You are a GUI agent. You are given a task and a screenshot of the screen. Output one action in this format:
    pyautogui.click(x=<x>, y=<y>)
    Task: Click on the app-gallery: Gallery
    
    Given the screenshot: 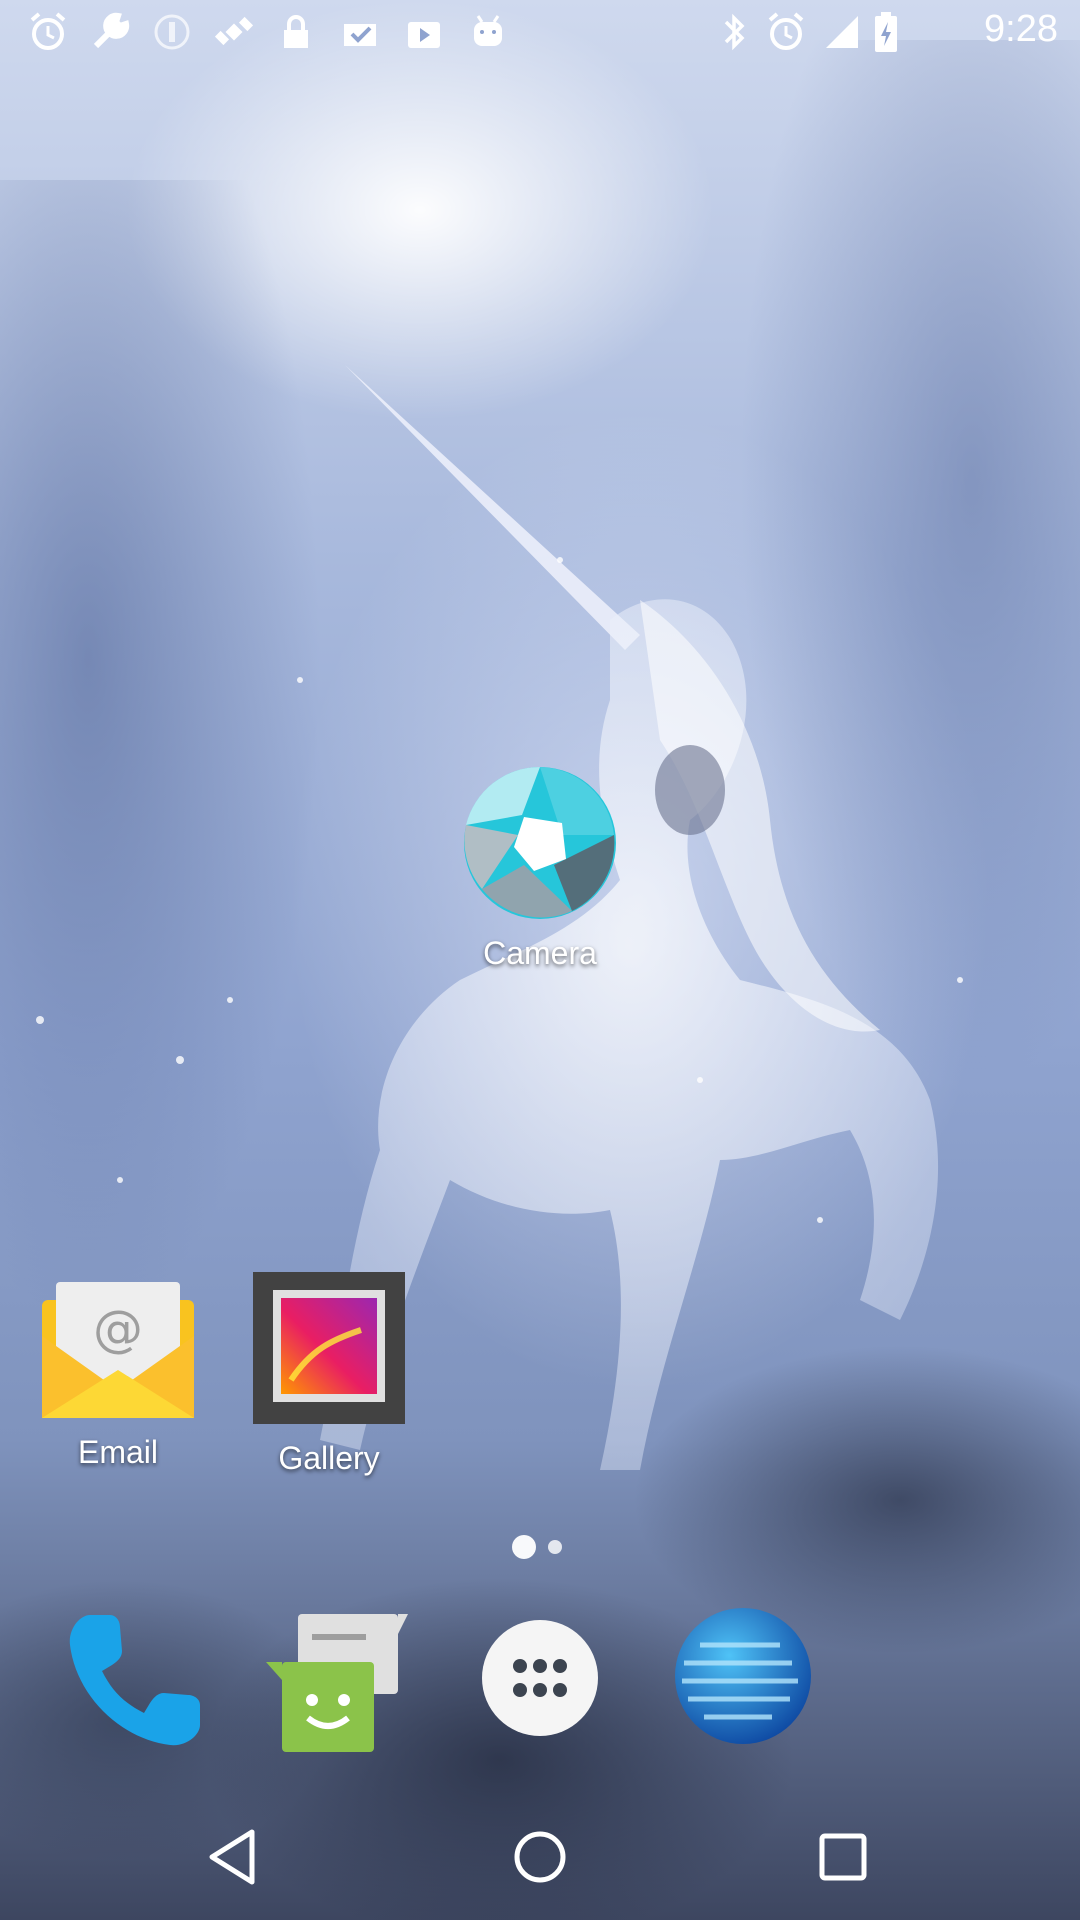 What is the action you would take?
    pyautogui.click(x=329, y=1373)
    